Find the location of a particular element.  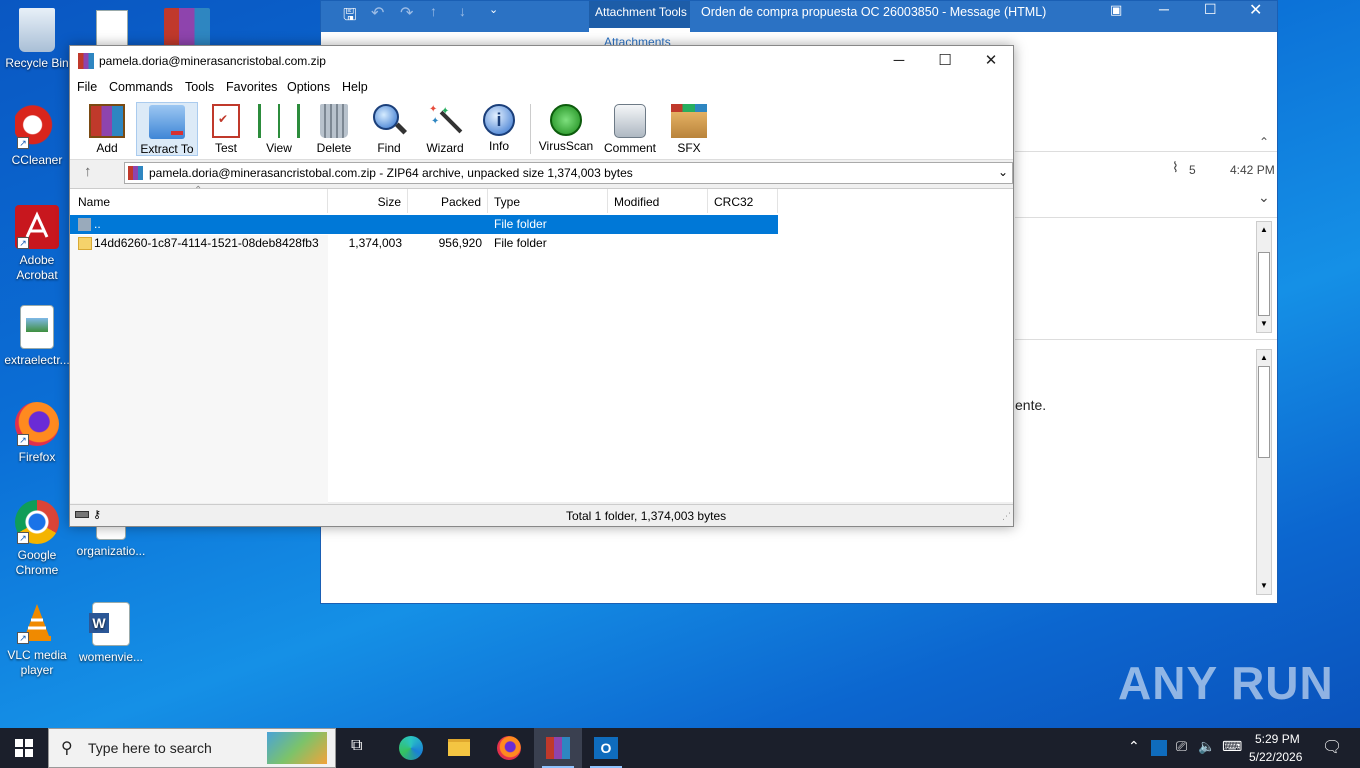

dropdown-chevron-icon: ⌄ is located at coordinates (1003, 172).